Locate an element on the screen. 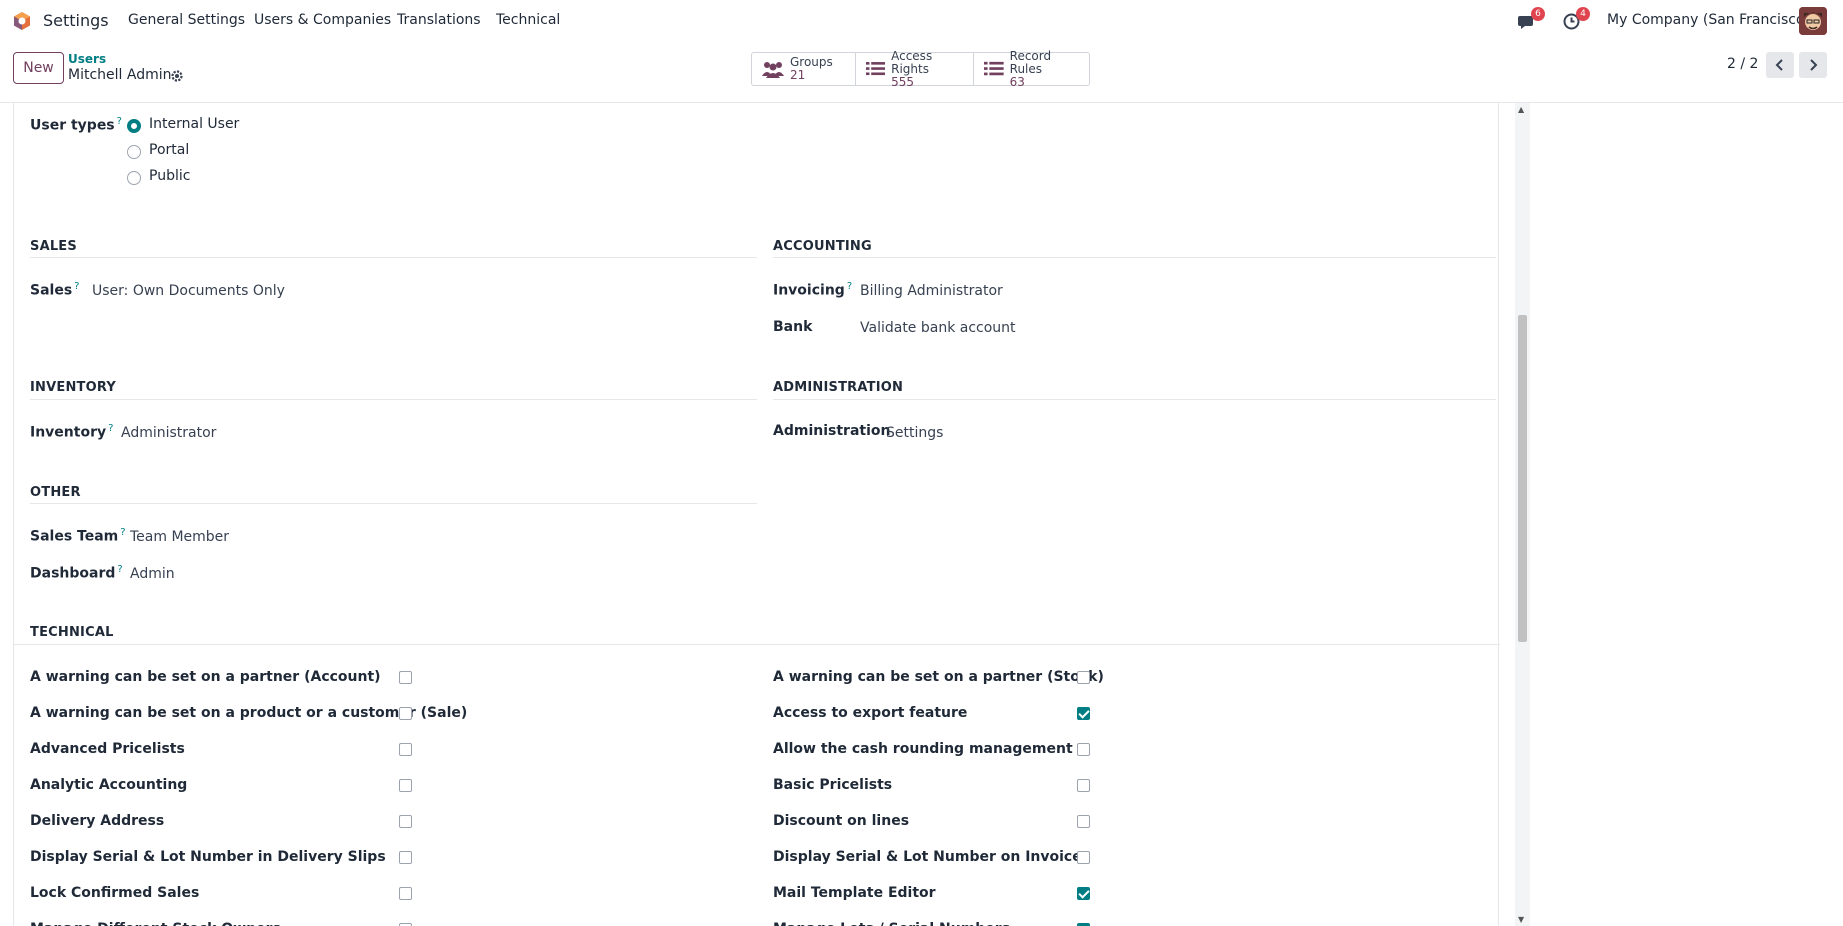 The image size is (1843, 926). sales-label: Sales? is located at coordinates (55, 290).